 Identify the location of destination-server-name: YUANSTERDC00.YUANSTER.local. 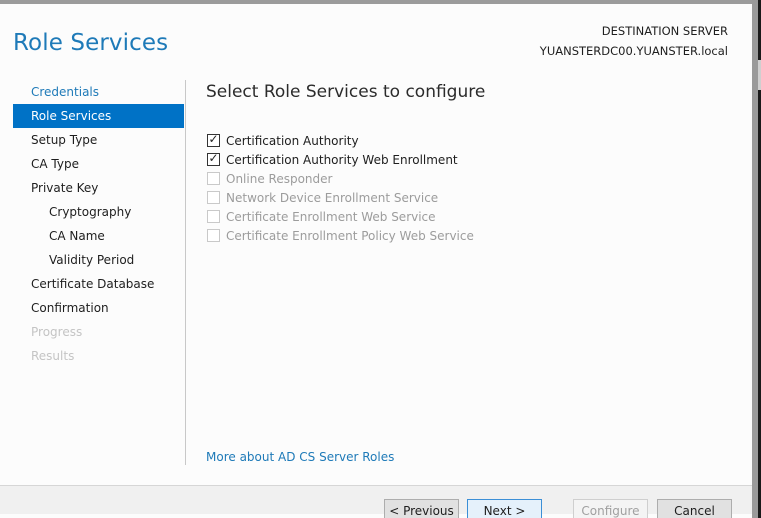
(633, 51).